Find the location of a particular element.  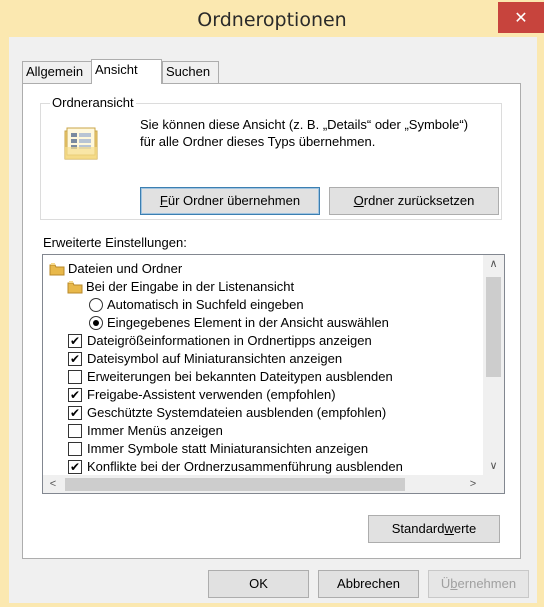

reset-folders-mnemonic: O is located at coordinates (358, 200).